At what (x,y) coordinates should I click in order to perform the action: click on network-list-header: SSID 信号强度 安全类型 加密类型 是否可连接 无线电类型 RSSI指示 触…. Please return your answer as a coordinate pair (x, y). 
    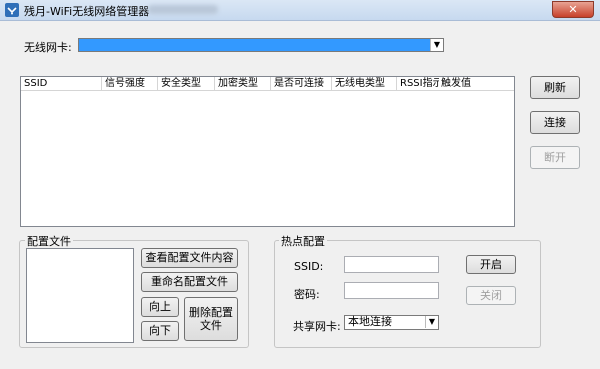
    Looking at the image, I should click on (267, 84).